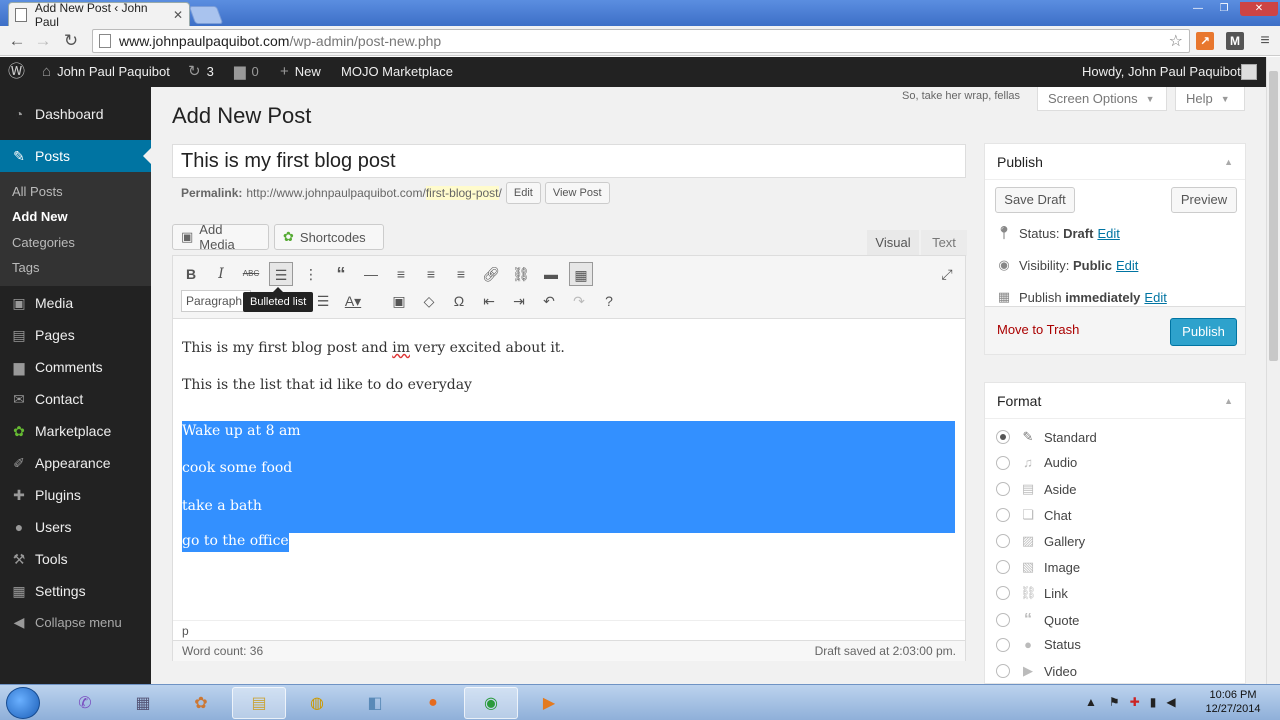 This screenshot has height=720, width=1280. Describe the element at coordinates (1036, 489) in the screenshot. I see `format-option-aside: ▤ Aside` at that location.